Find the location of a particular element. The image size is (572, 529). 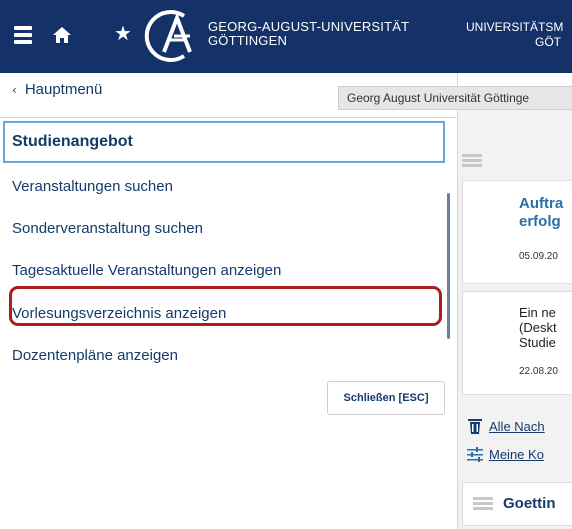

all-messages-link: Alle Nach is located at coordinates (505, 426).